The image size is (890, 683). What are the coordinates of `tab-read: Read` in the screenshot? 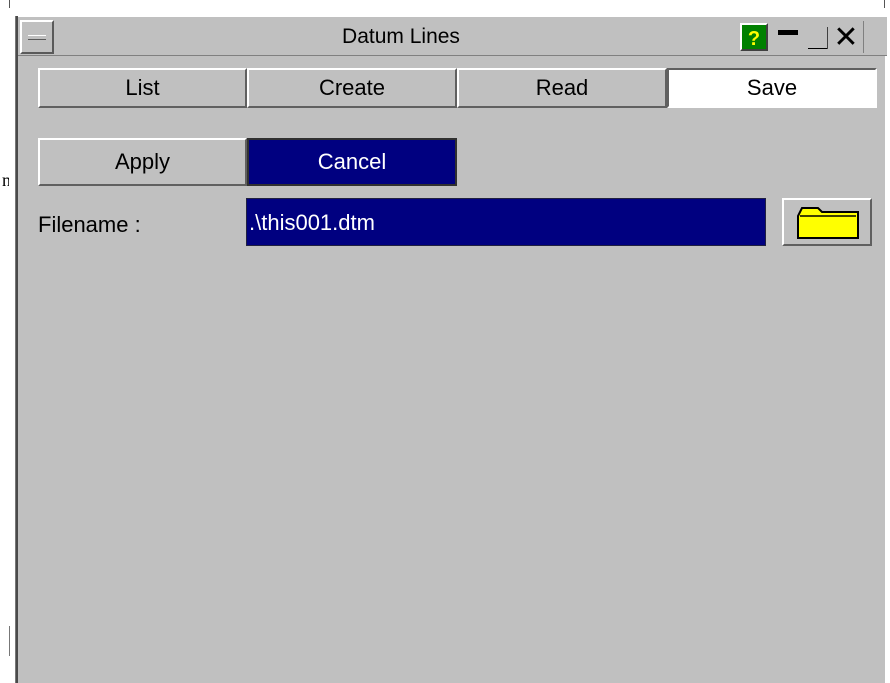 It's located at (562, 88).